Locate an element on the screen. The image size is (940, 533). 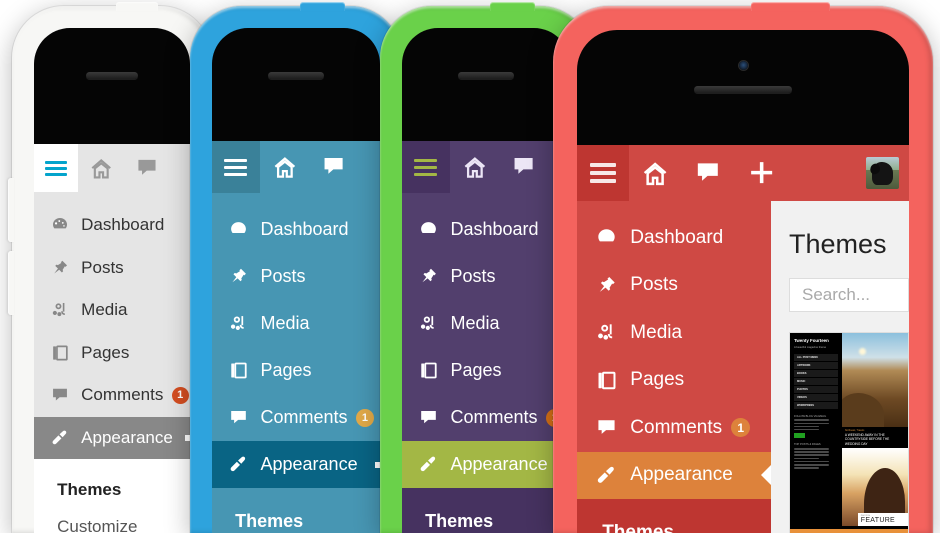
brush-icon is located at coordinates (429, 464).